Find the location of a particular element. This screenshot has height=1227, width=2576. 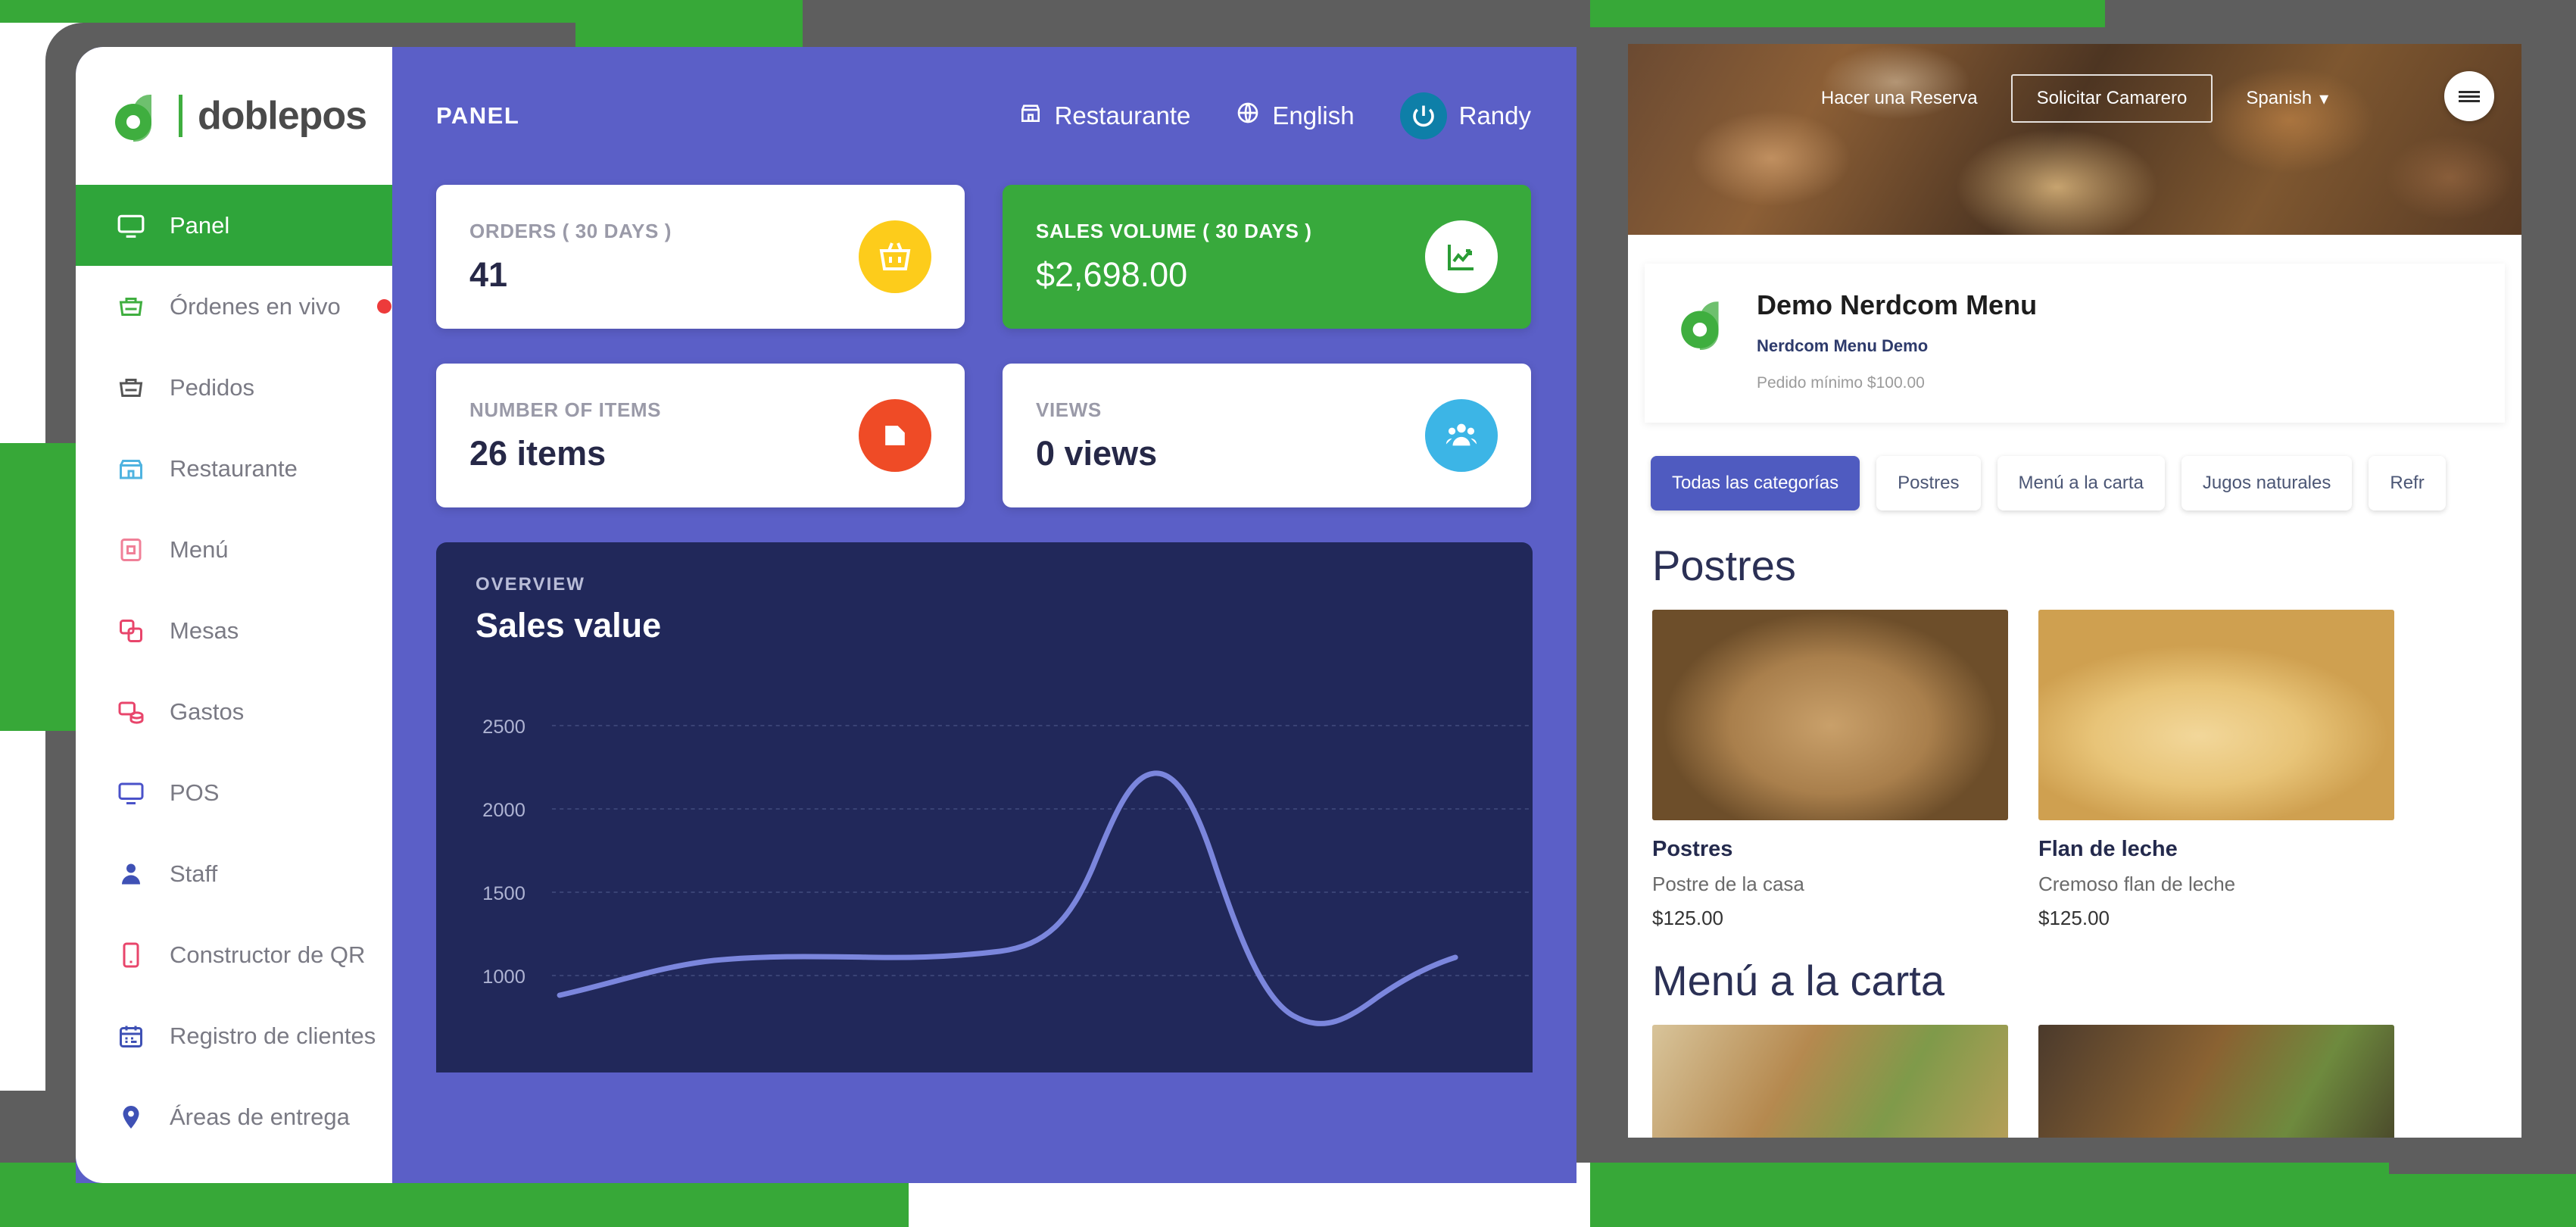

product-name: Postres is located at coordinates (1692, 849).